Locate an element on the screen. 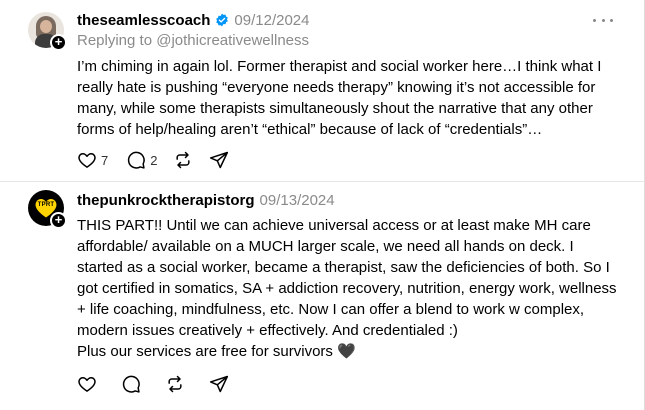 Image resolution: width=645 pixels, height=410 pixels. action-bar: 7 2 is located at coordinates (161, 160).